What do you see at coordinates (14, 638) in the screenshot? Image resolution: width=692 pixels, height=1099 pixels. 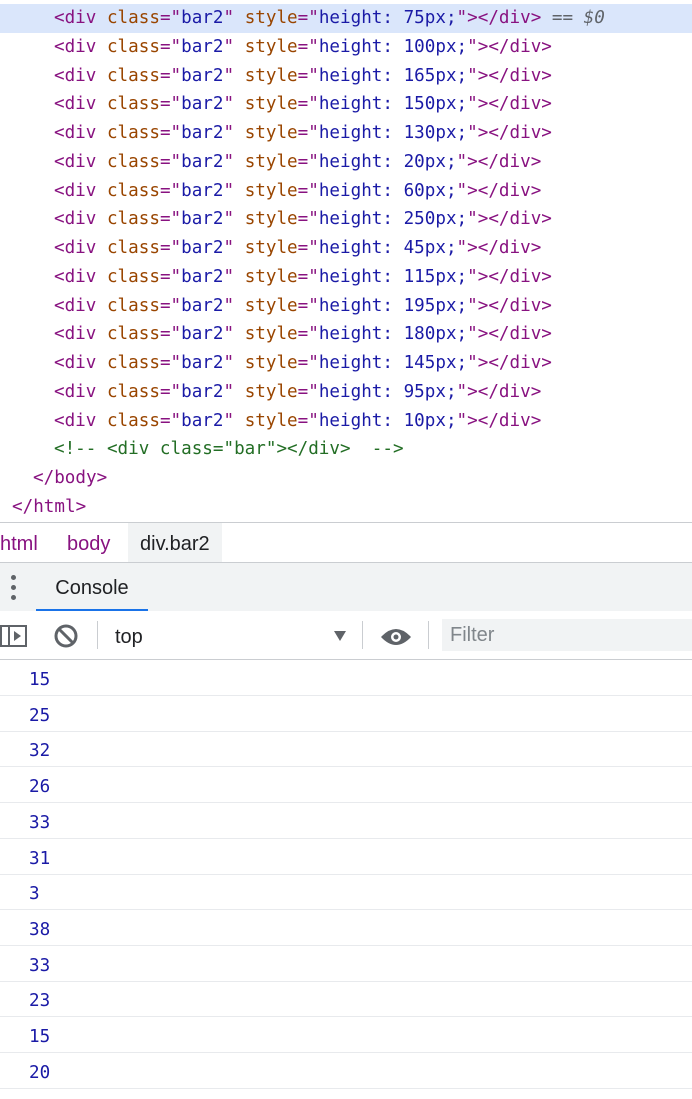 I see `sidebar-toggle-icon` at bounding box center [14, 638].